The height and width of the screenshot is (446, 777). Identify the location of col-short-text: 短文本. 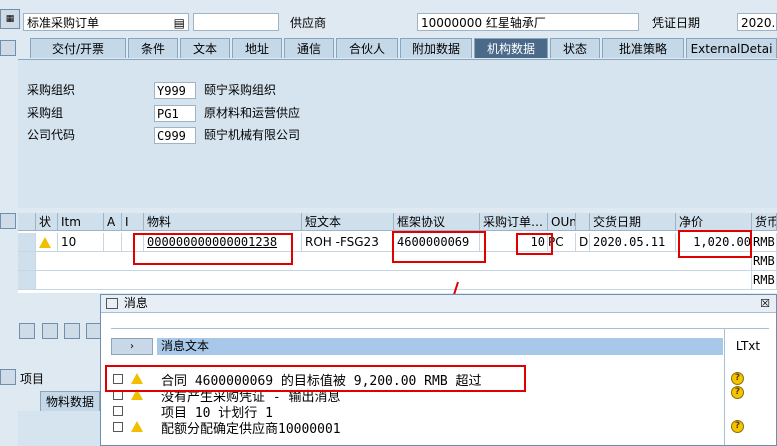
(348, 222).